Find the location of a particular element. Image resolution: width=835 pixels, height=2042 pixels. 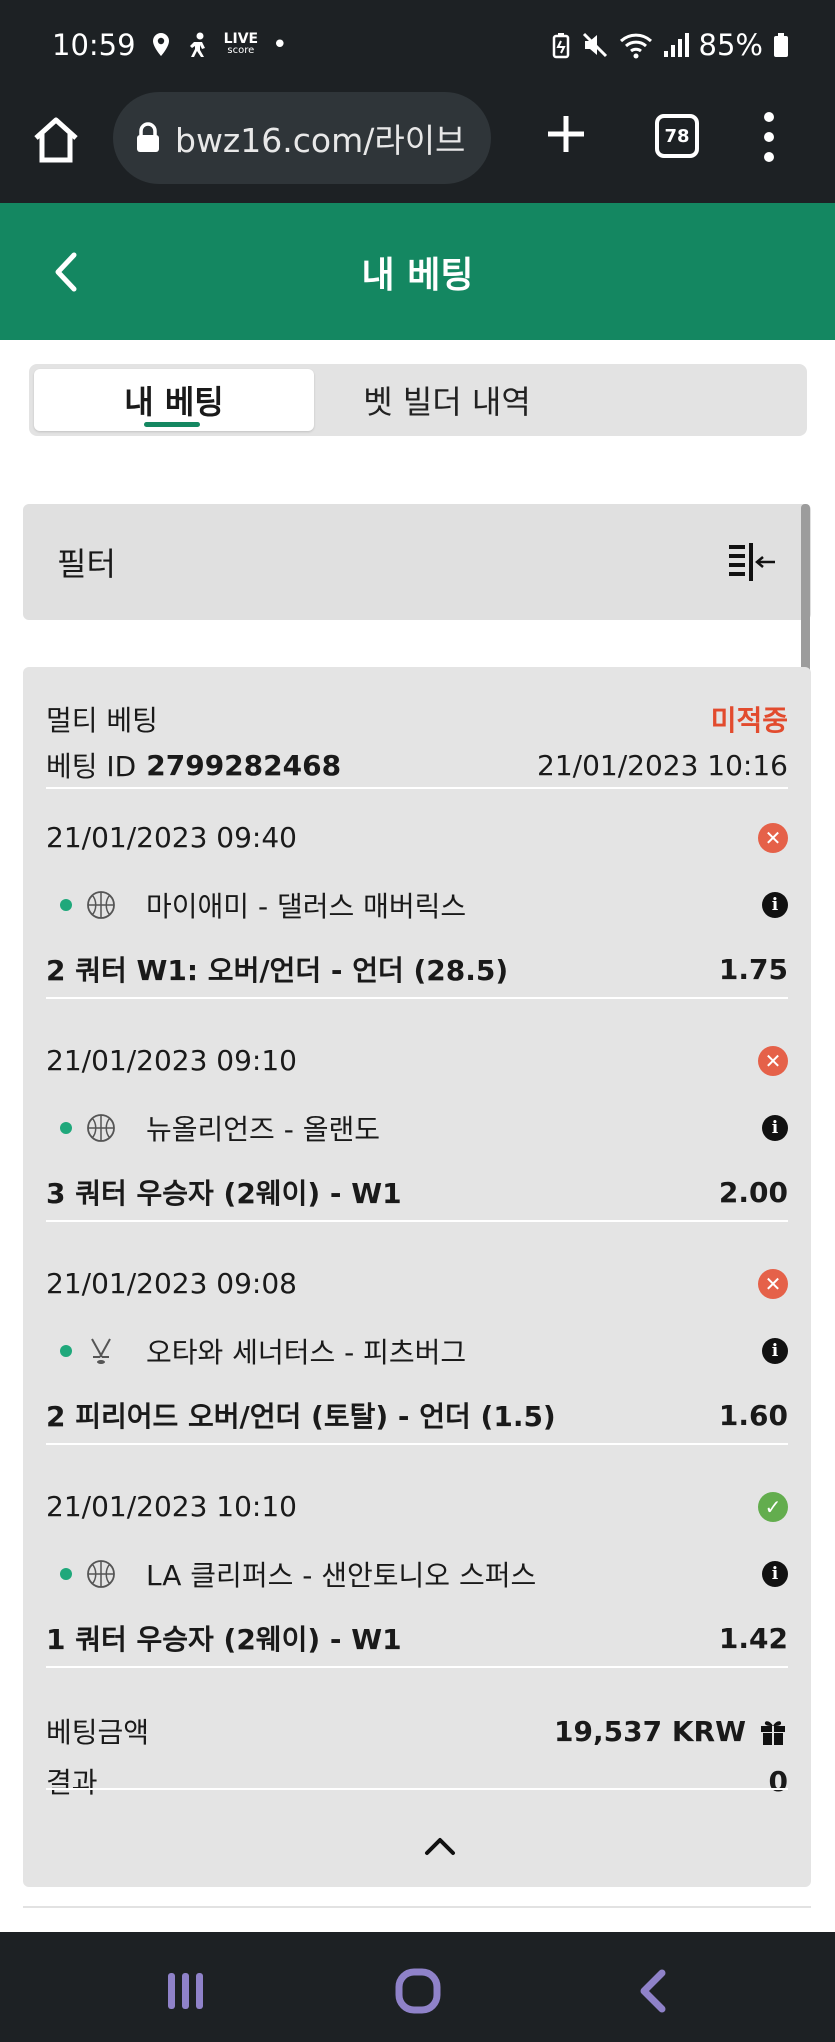

selection-market-row: 2 피리어드 오버/언더 (토탈) - 언더 (1.5) 1.60 is located at coordinates (417, 1415).